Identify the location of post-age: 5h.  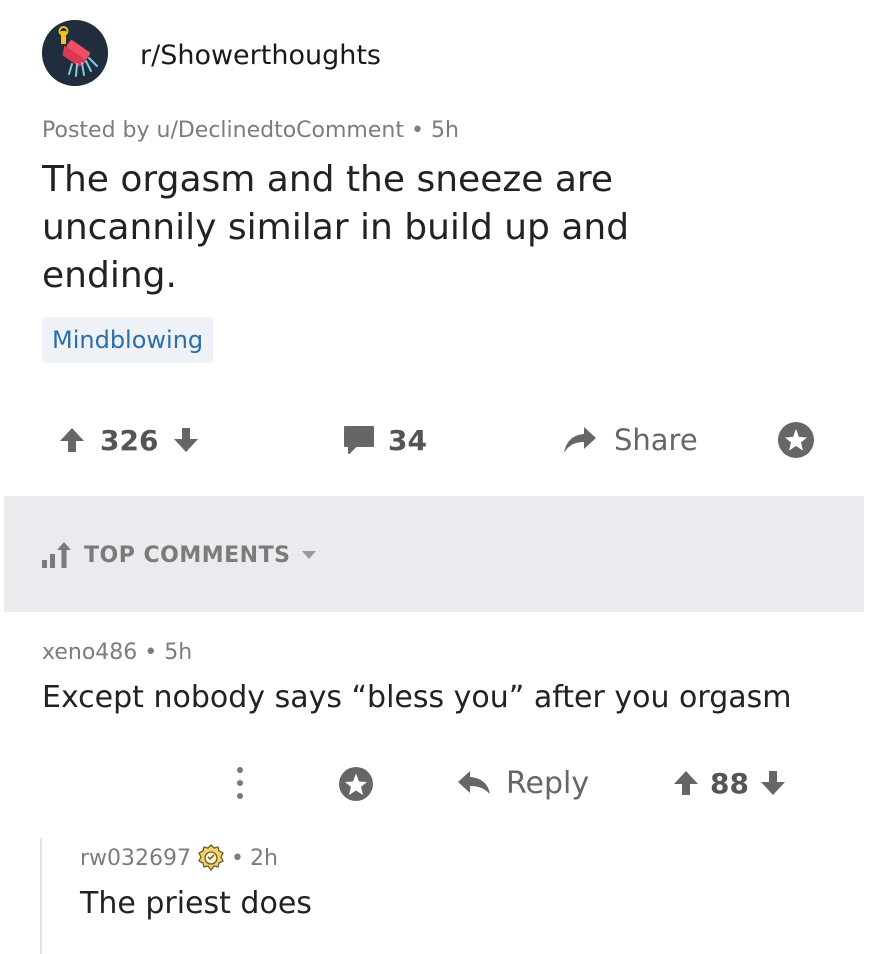
(444, 130).